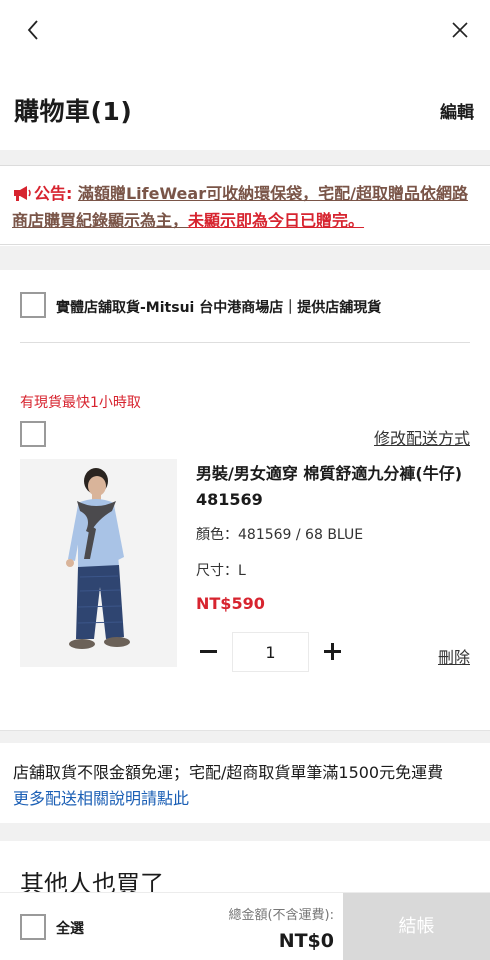  I want to click on model-photo, so click(98, 563).